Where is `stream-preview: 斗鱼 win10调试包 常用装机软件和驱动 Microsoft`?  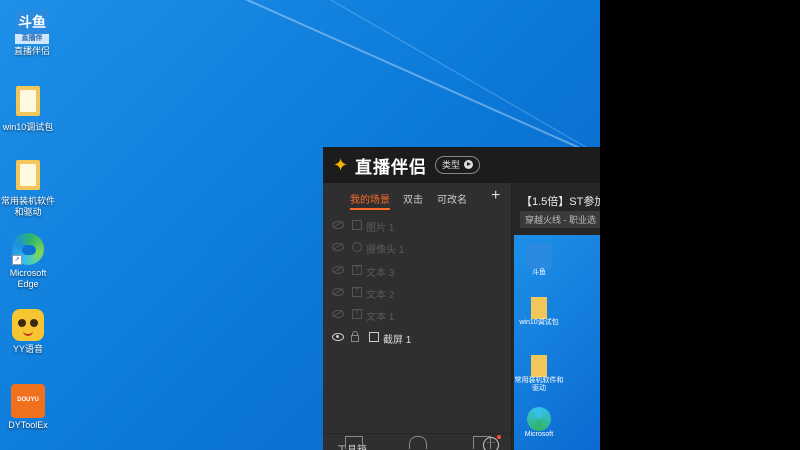
stream-preview: 斗鱼 win10调试包 常用装机软件和驱动 Microsoft is located at coordinates (557, 342).